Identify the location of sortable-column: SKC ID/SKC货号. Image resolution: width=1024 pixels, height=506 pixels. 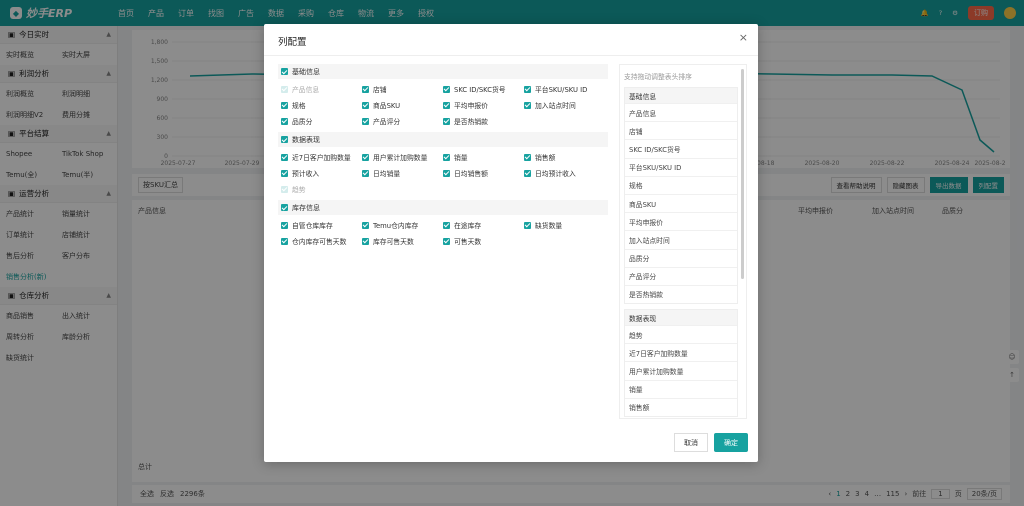
(681, 148).